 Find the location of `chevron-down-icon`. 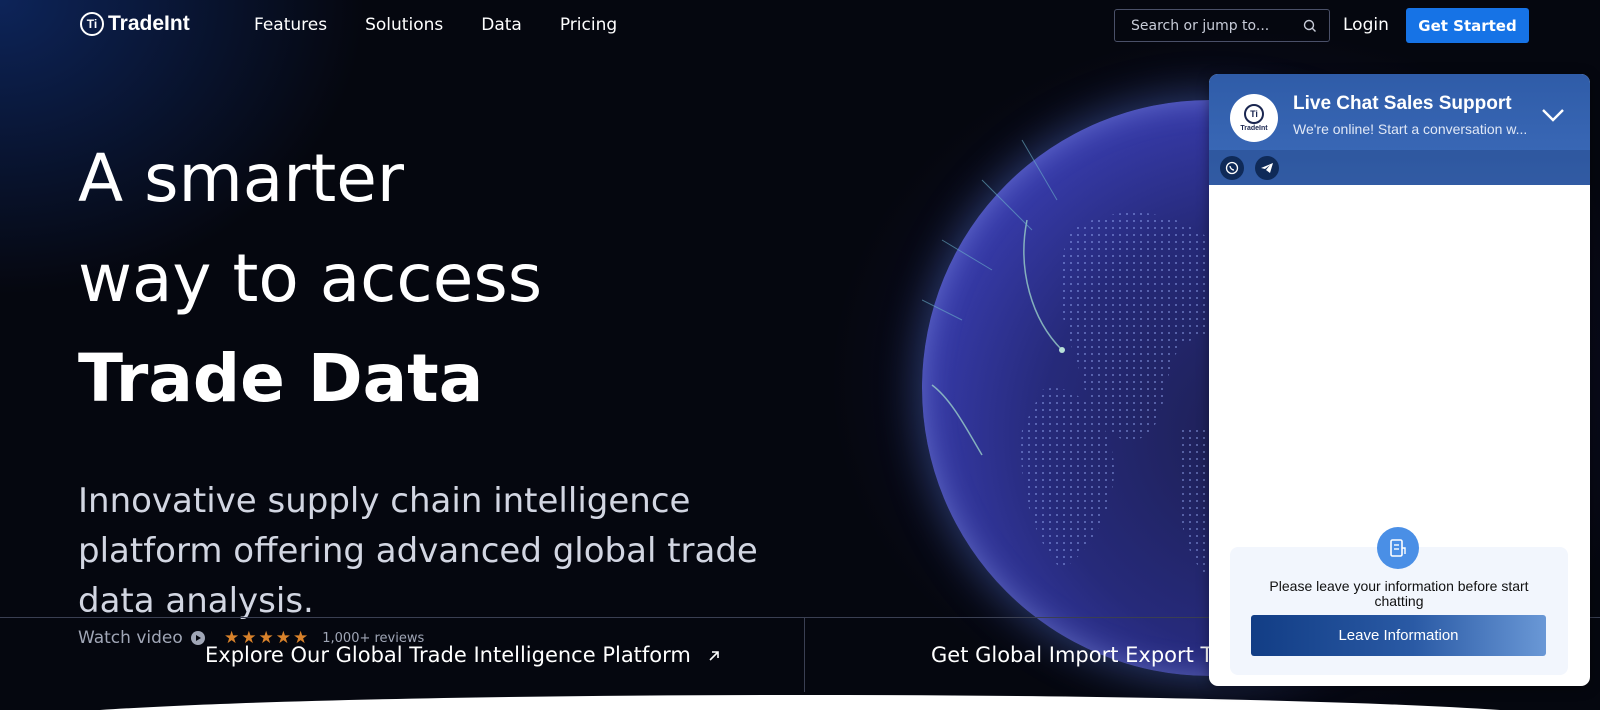

chevron-down-icon is located at coordinates (1553, 115).